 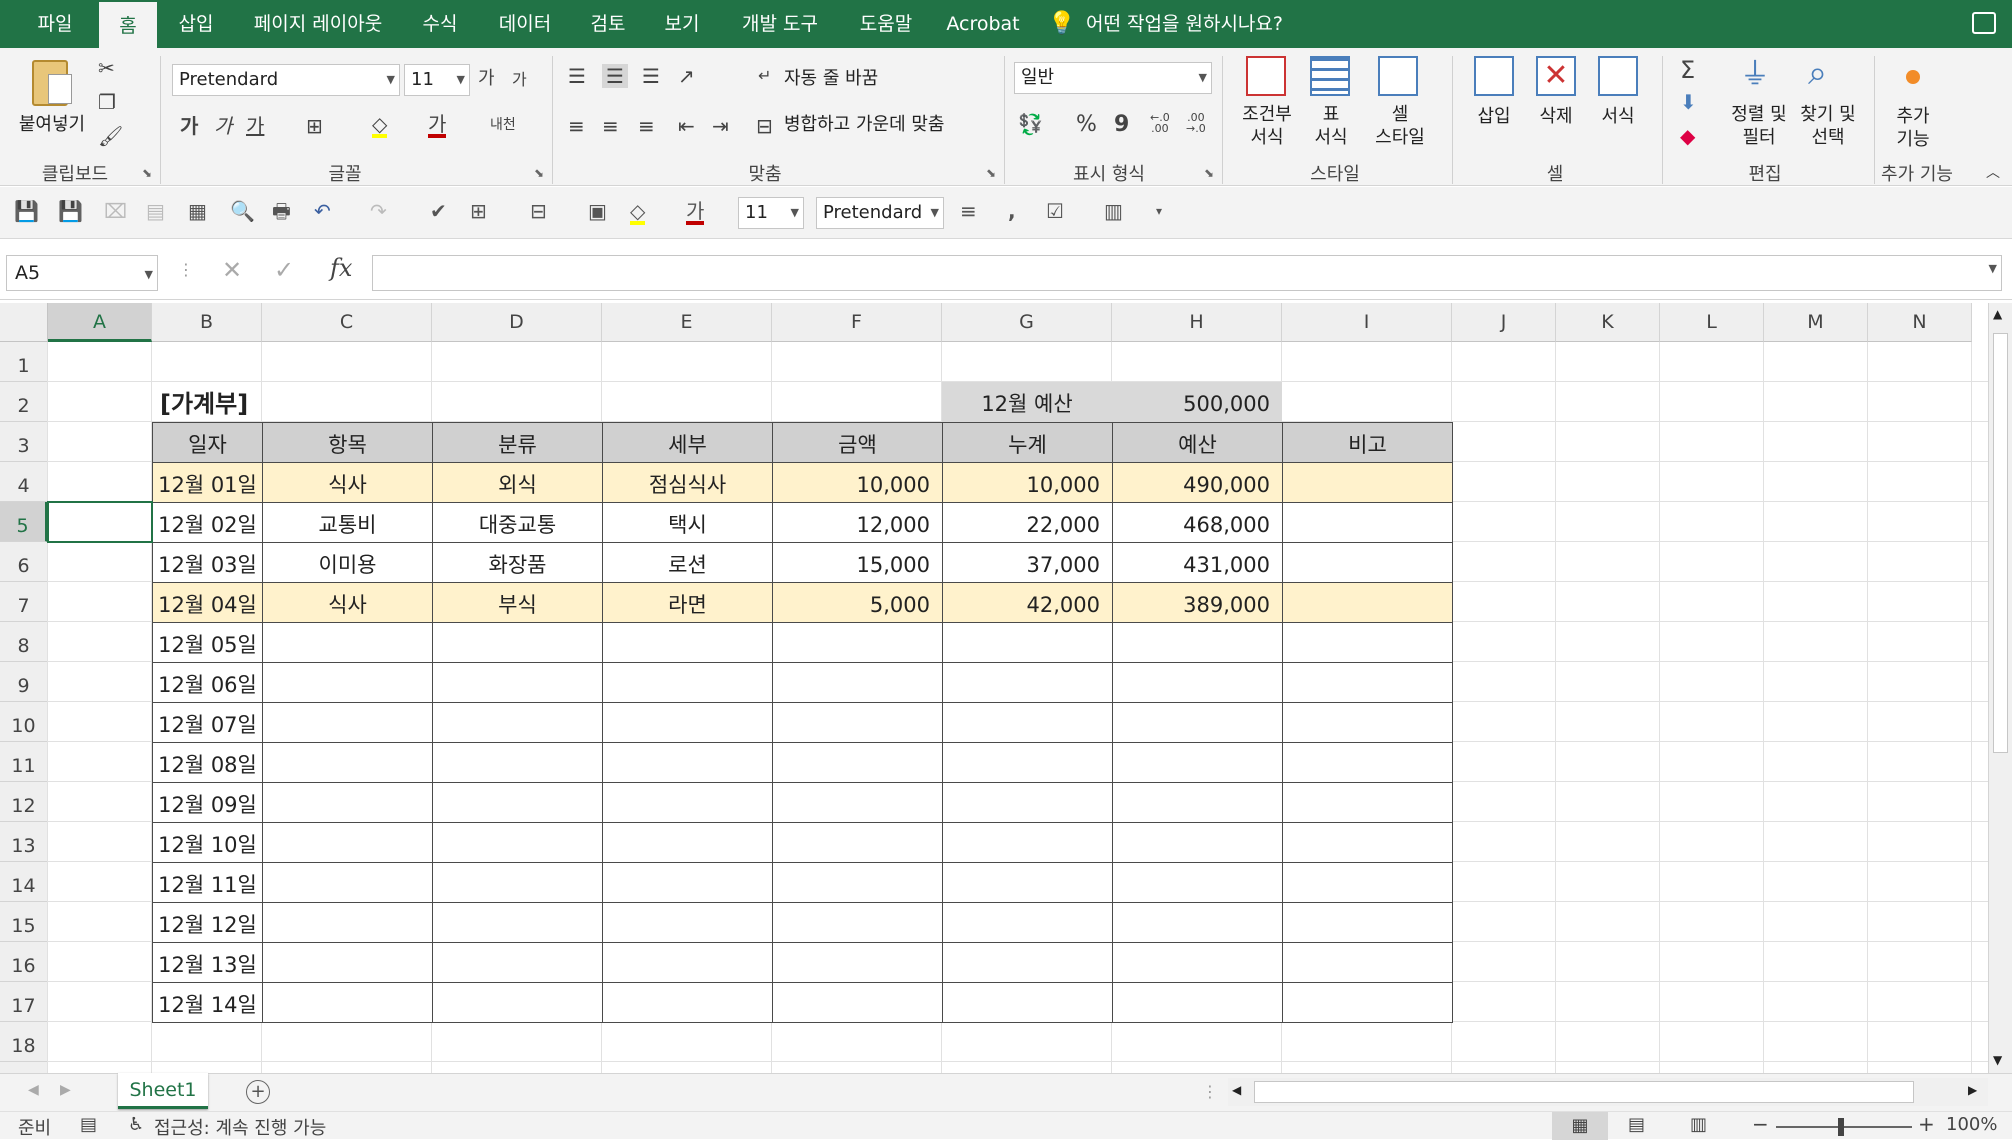 I want to click on column-header-i: I, so click(x=1367, y=322).